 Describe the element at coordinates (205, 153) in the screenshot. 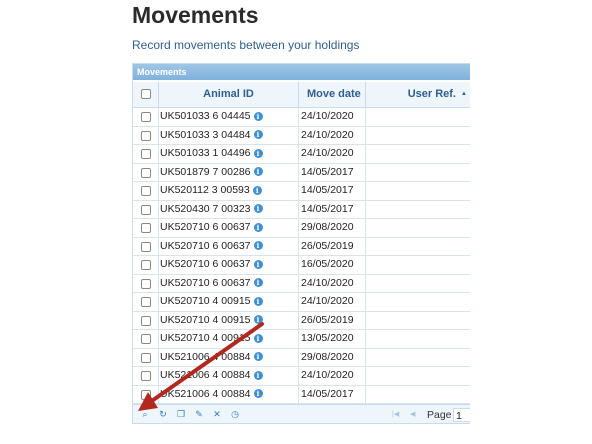

I see `animal-id-text: UK501033 1 04496` at that location.